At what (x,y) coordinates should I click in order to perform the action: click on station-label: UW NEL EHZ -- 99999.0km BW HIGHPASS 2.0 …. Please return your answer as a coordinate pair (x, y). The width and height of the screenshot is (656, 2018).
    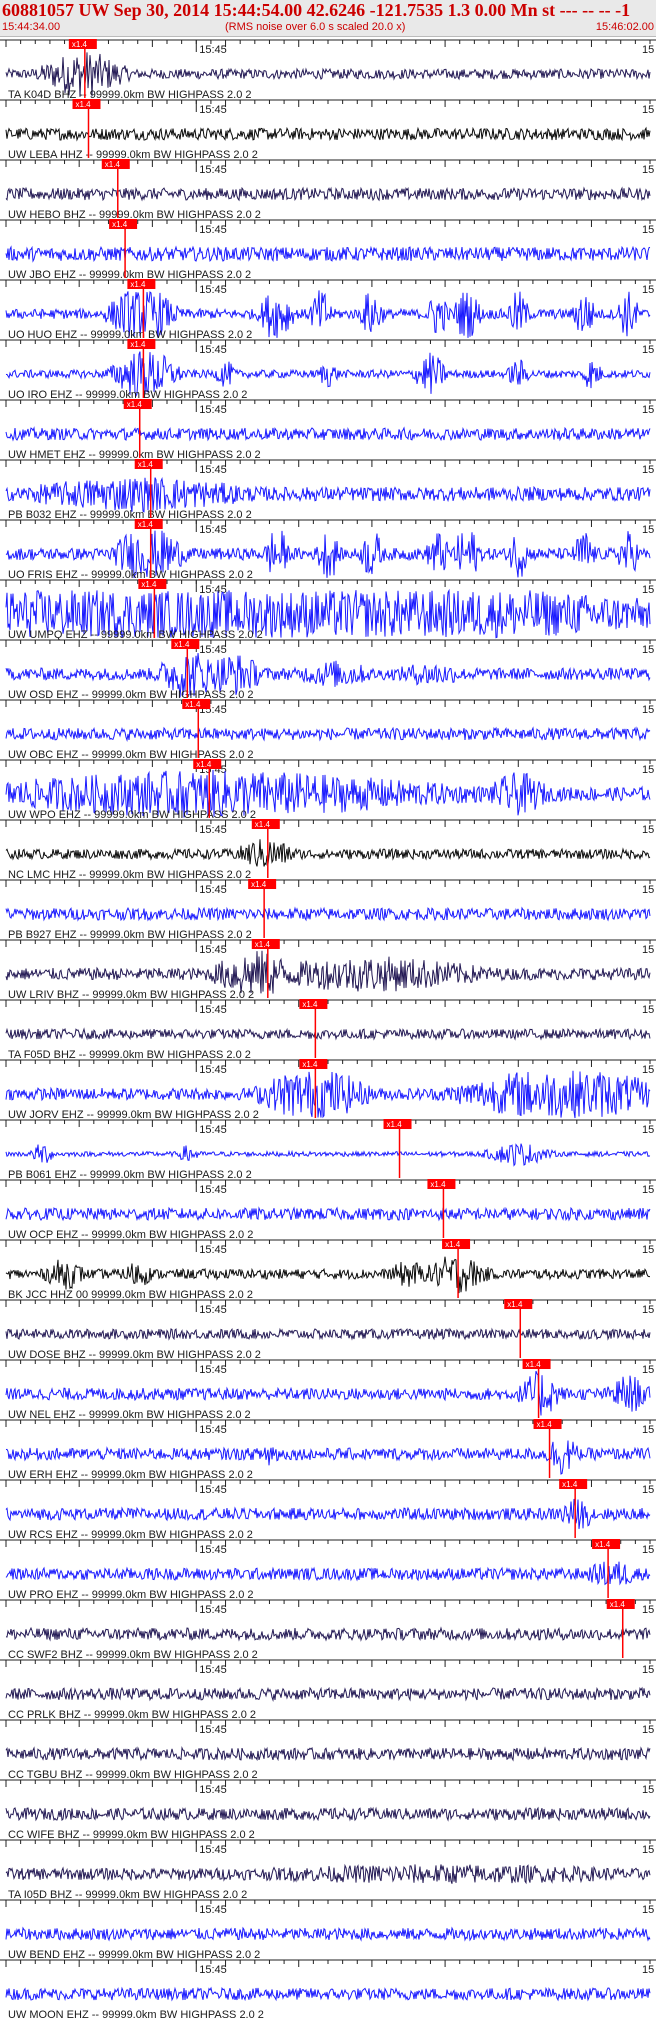
    Looking at the image, I should click on (129, 1415).